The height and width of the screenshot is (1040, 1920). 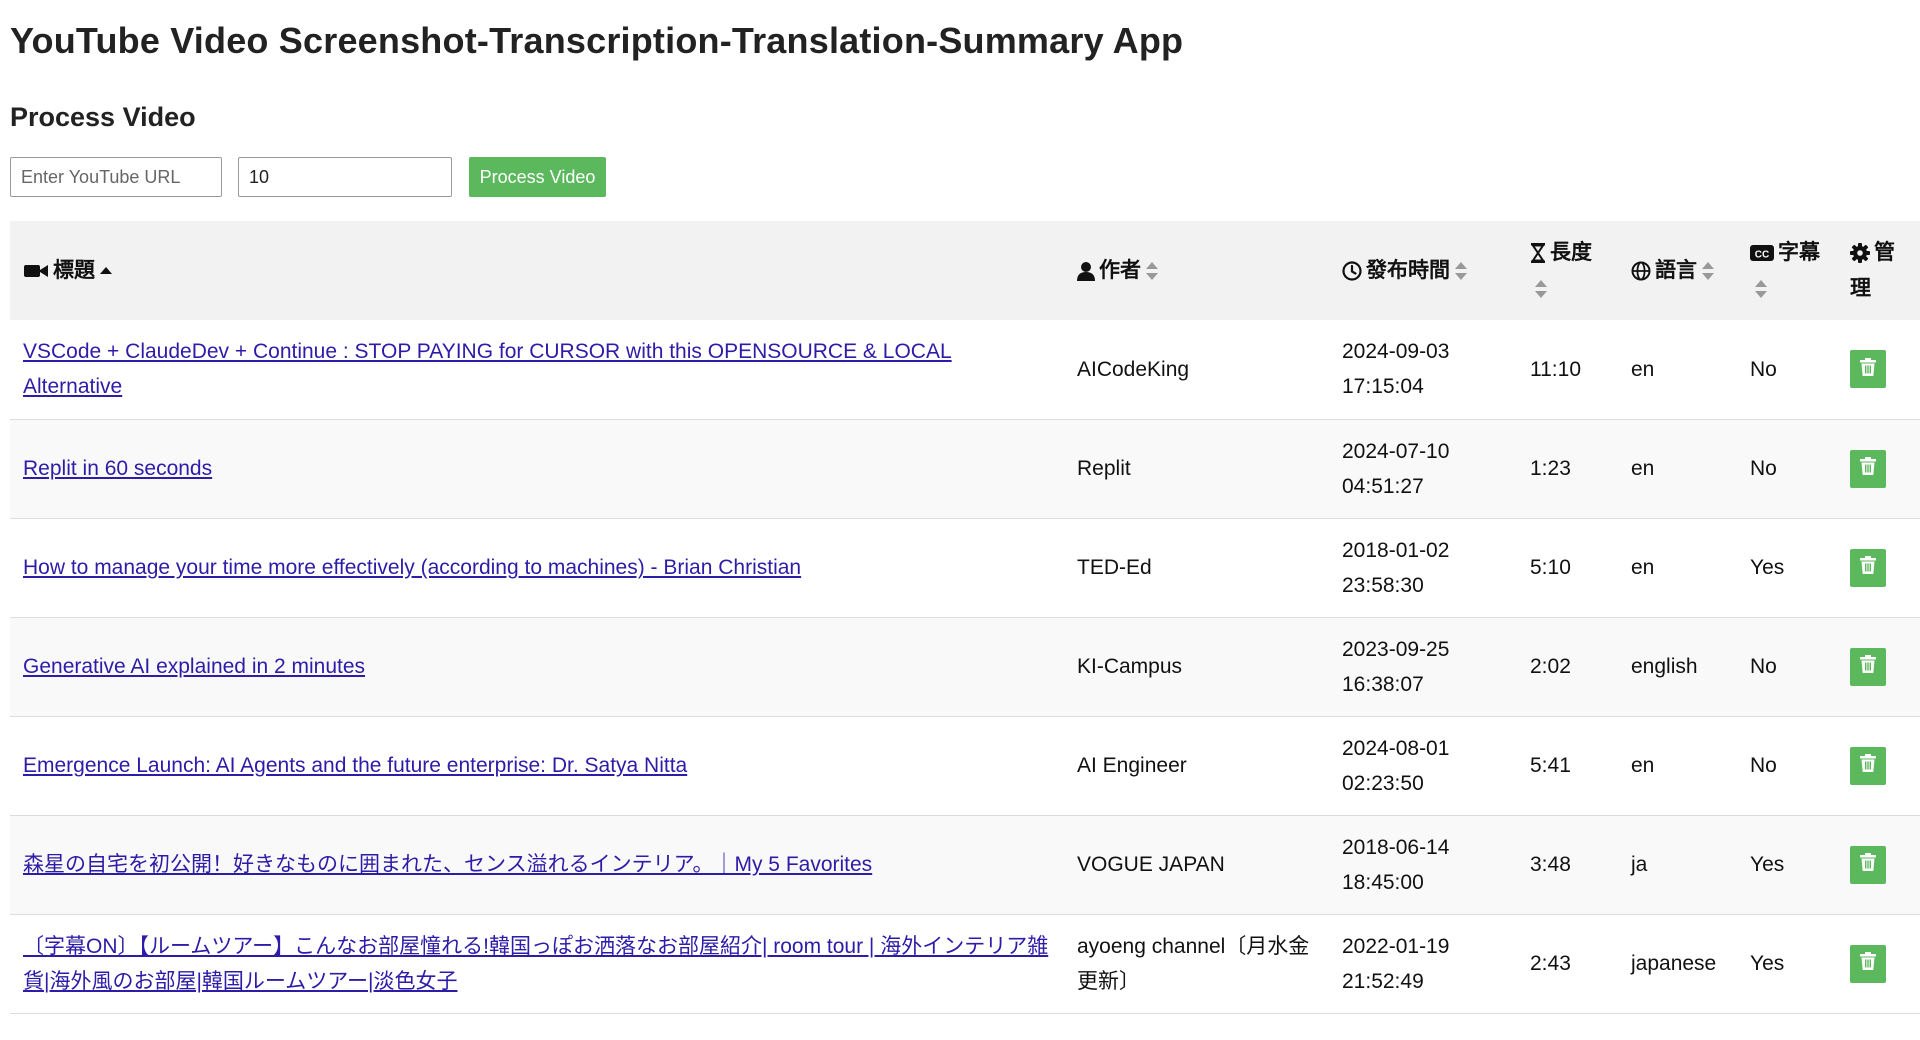 I want to click on column-header-manage: 管理, so click(x=1878, y=270).